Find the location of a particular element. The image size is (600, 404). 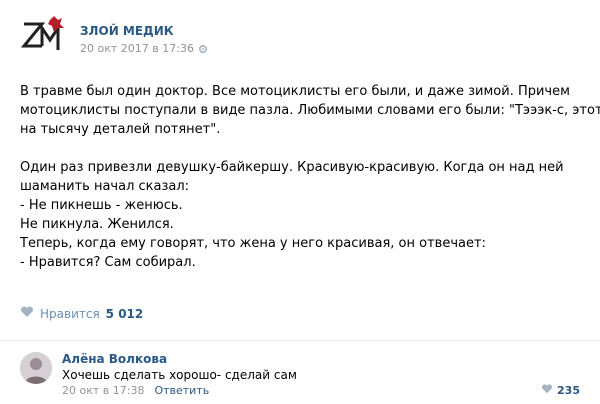

post-text-line: шаманить начал сказал: is located at coordinates (105, 186).